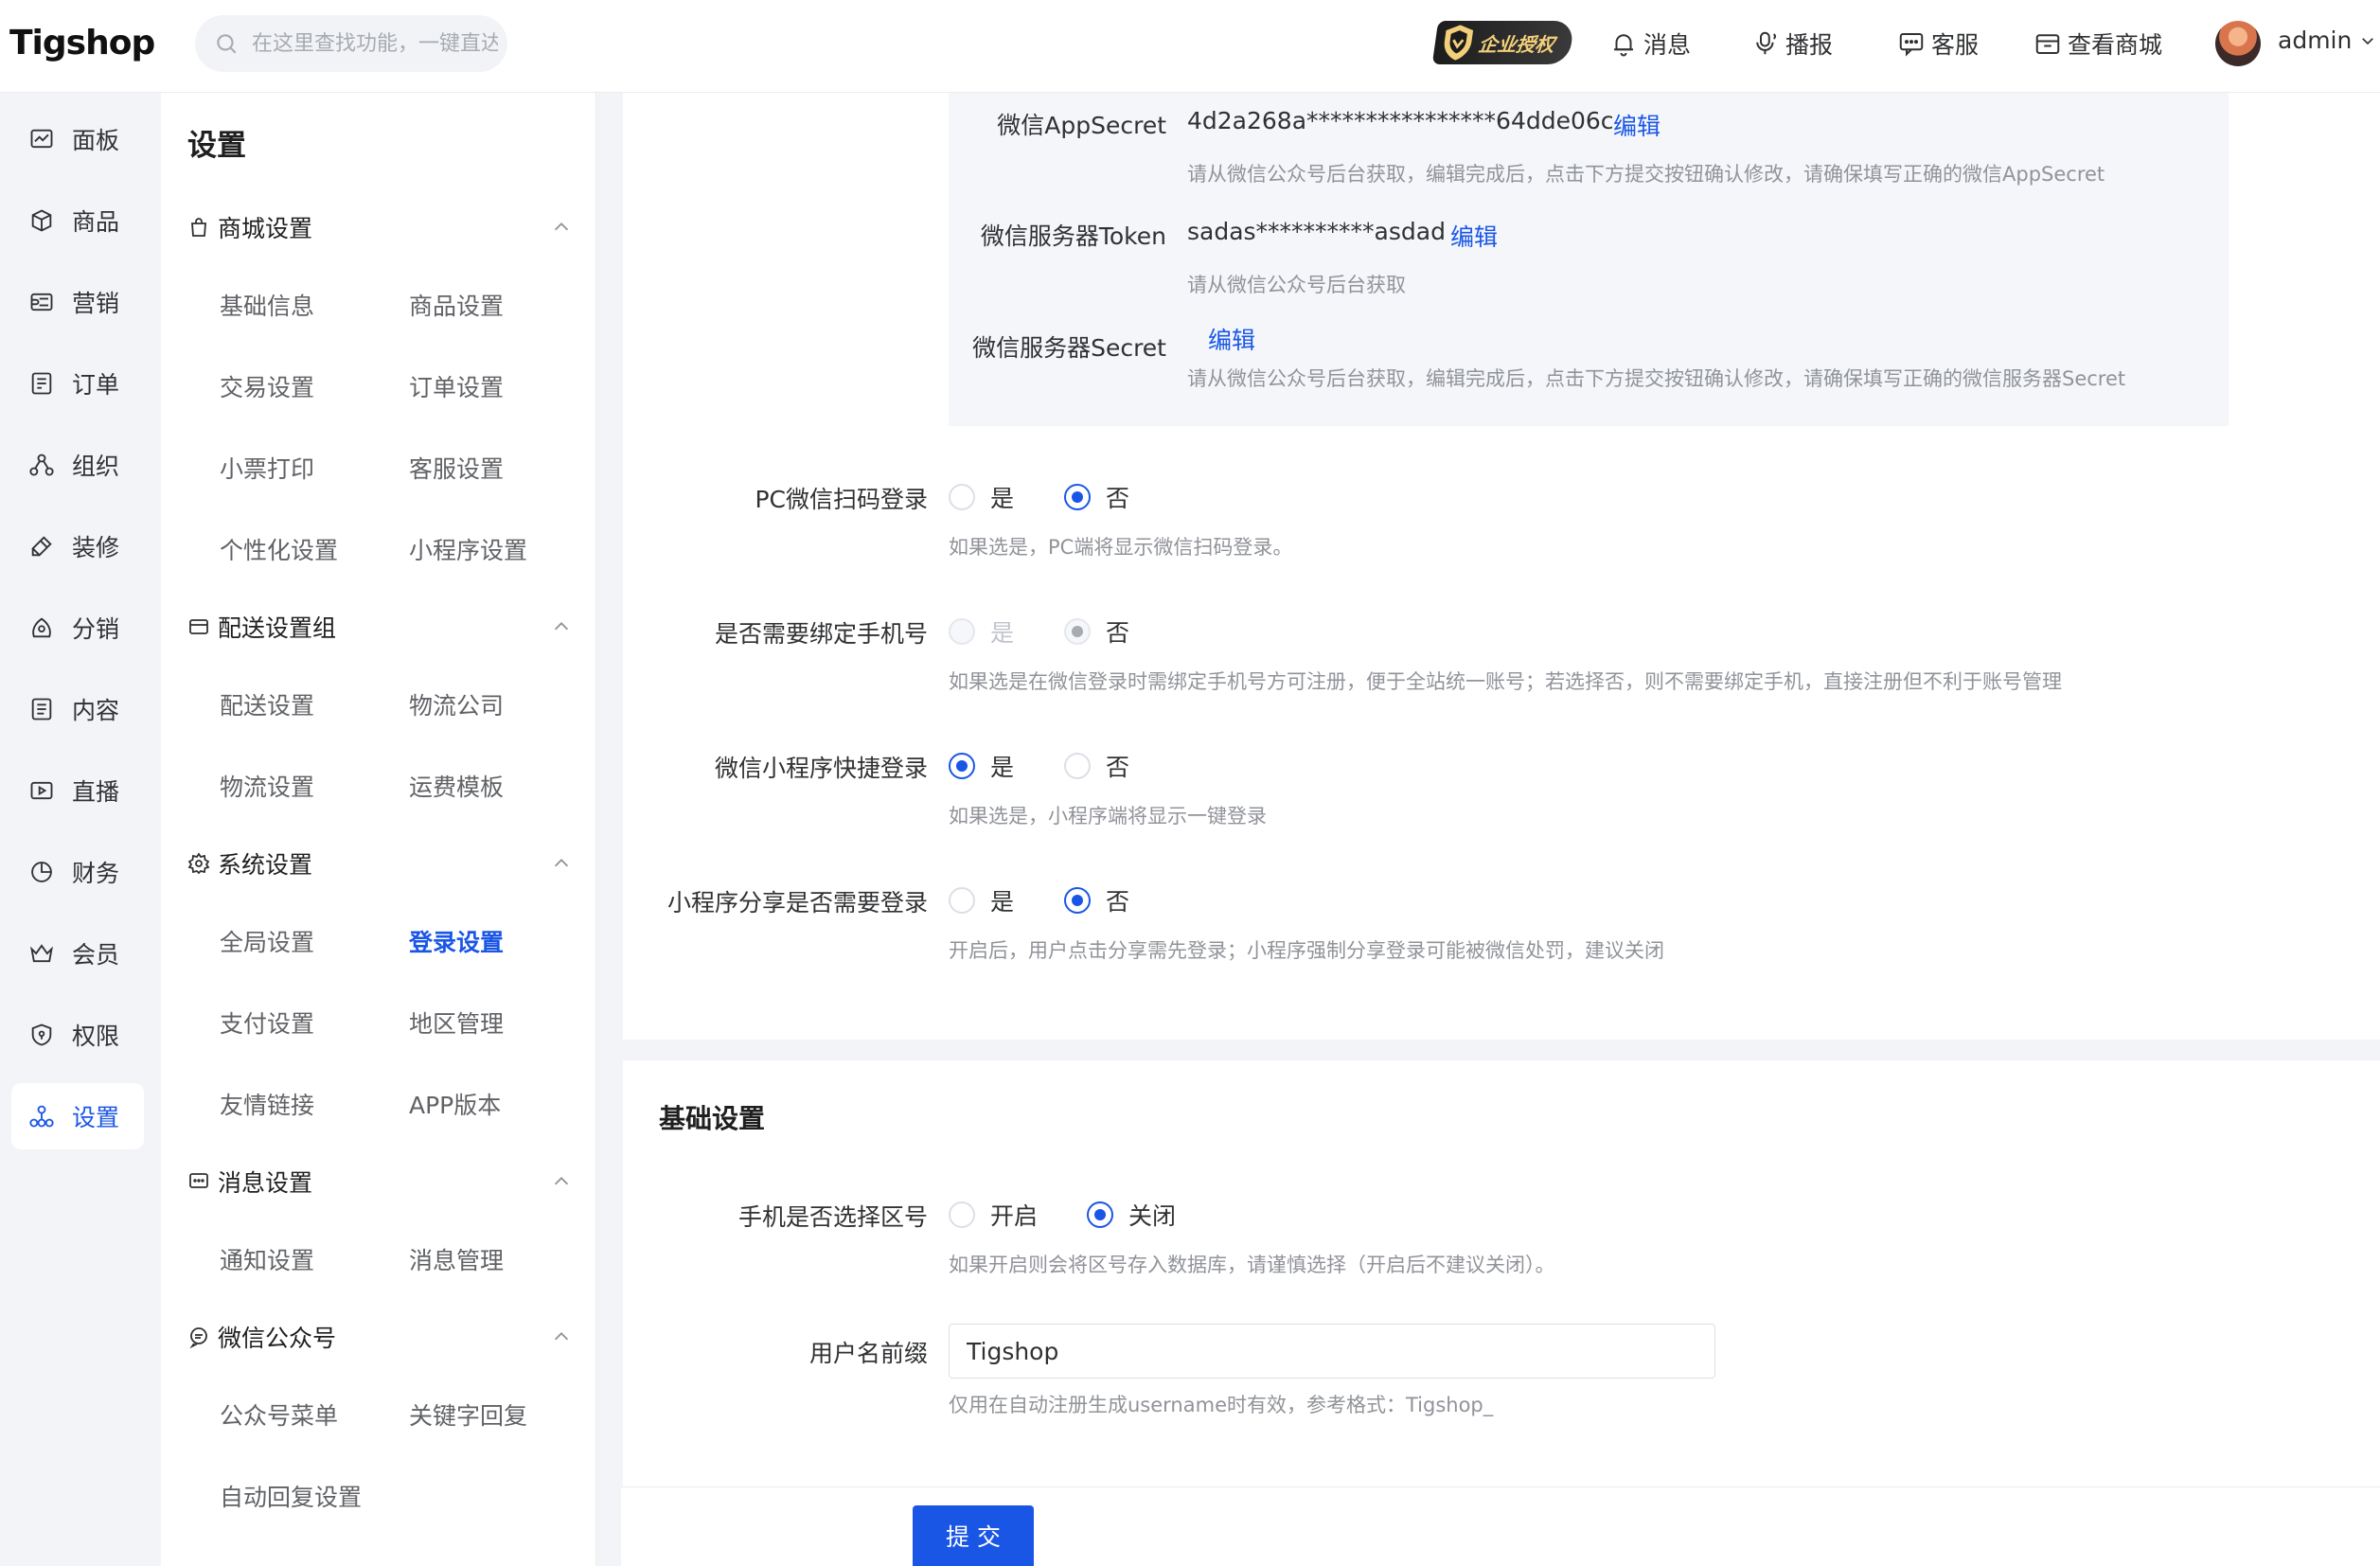 The image size is (2380, 1566). What do you see at coordinates (267, 941) in the screenshot?
I see `submenu-item: 全局设置` at bounding box center [267, 941].